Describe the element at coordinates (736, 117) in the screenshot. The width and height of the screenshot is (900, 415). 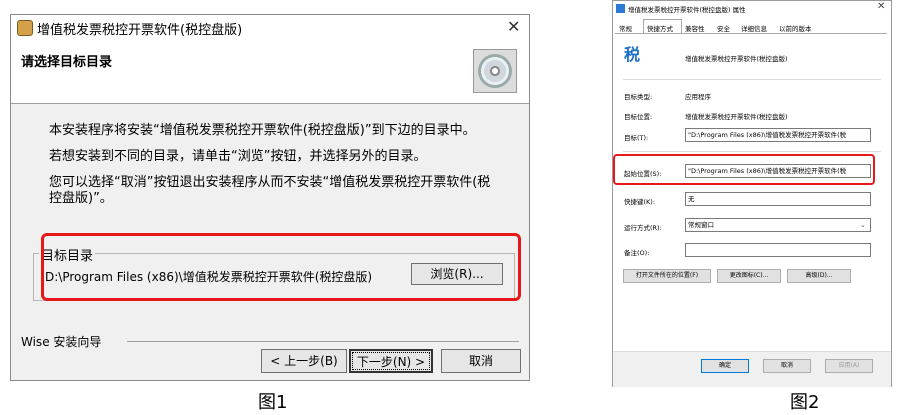
I see `target-location-value: 增值税发票税控开票软件(税控盘版)` at that location.